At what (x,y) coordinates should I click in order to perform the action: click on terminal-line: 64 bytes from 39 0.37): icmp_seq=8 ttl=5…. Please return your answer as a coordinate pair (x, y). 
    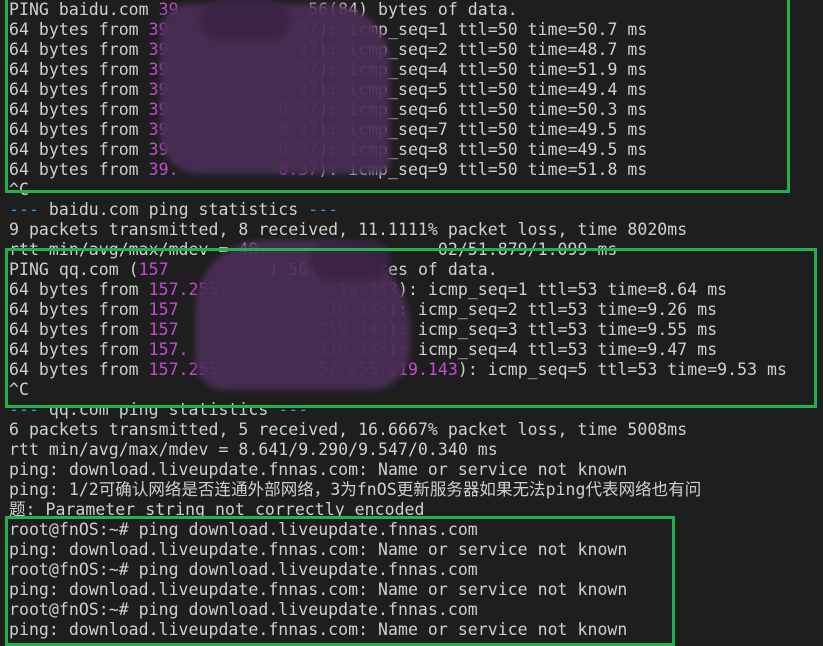
    Looking at the image, I should click on (416, 150).